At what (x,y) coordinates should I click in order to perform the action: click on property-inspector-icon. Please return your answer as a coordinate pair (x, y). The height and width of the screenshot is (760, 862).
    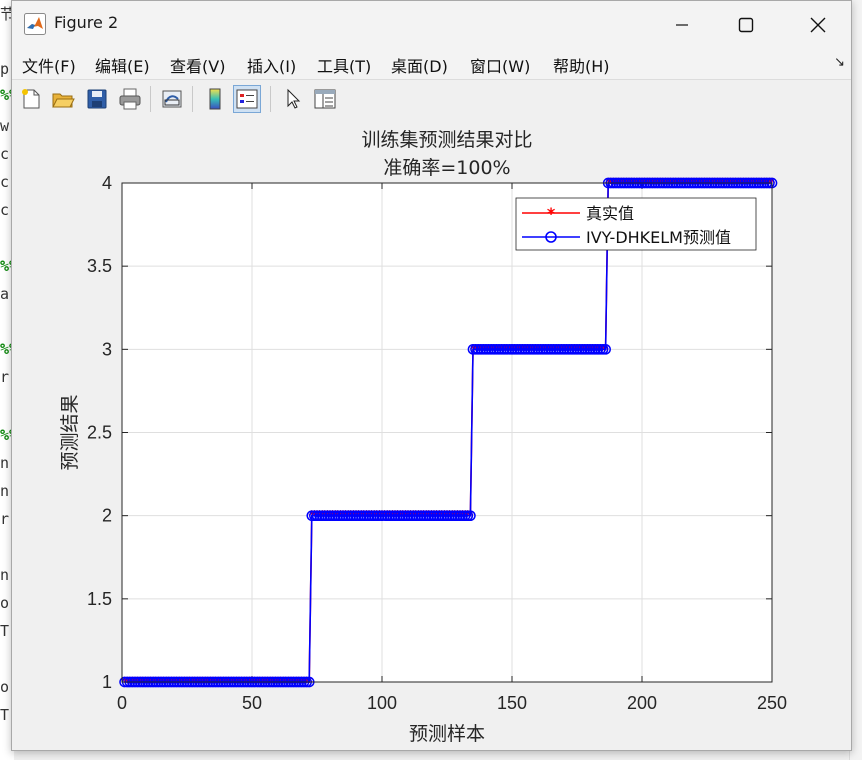
    Looking at the image, I should click on (325, 99).